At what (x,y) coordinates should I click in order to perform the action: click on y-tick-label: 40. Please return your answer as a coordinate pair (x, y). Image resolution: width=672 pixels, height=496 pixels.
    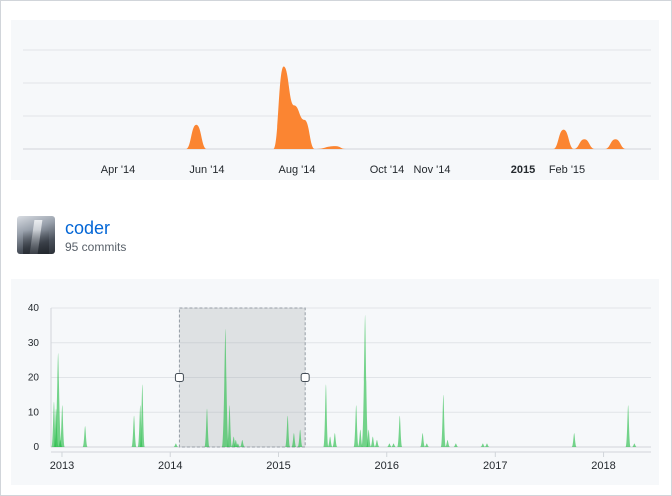
    Looking at the image, I should click on (34, 308).